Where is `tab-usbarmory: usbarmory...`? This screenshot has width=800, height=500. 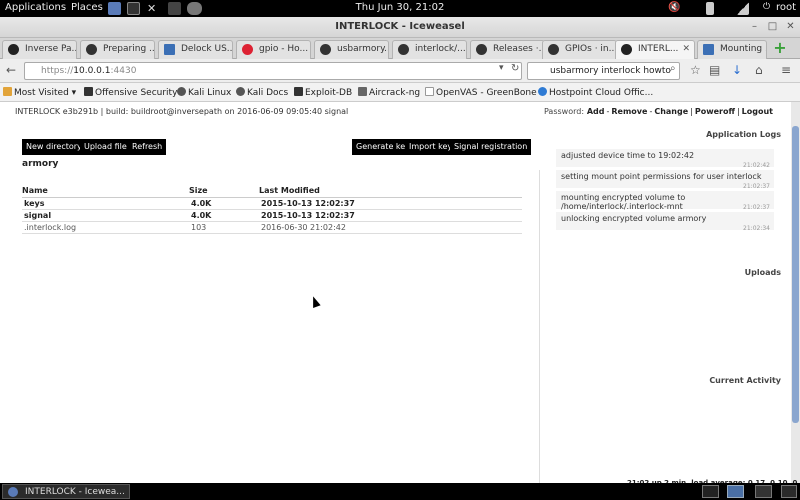
tab-usbarmory: usbarmory... is located at coordinates (351, 49).